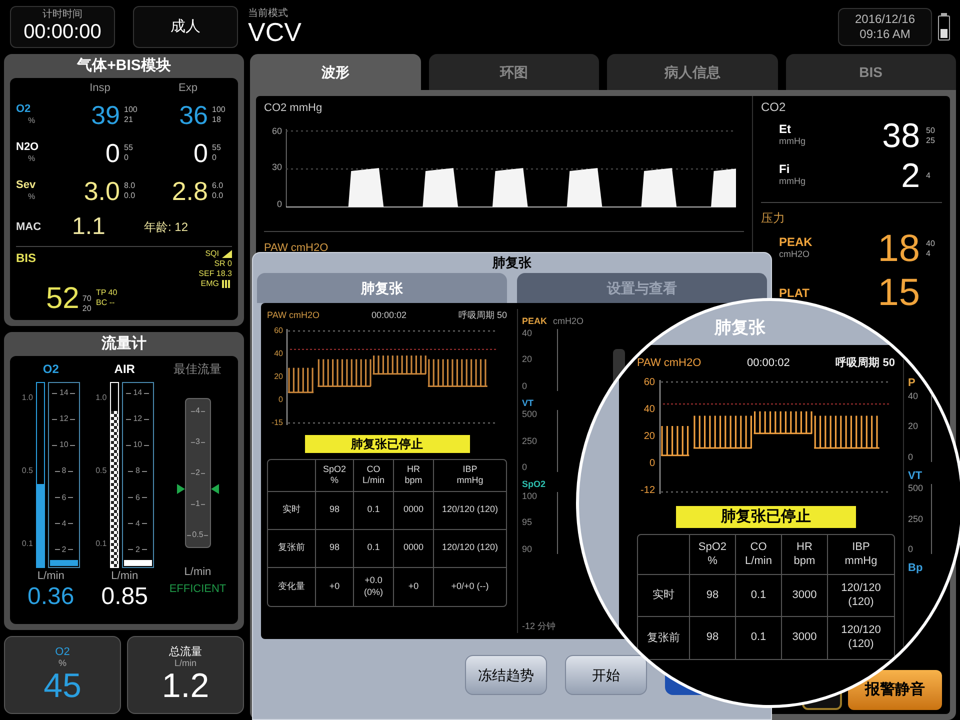 The width and height of the screenshot is (960, 720). Describe the element at coordinates (197, 589) in the screenshot. I see `flow-status: EFFICIENT` at that location.